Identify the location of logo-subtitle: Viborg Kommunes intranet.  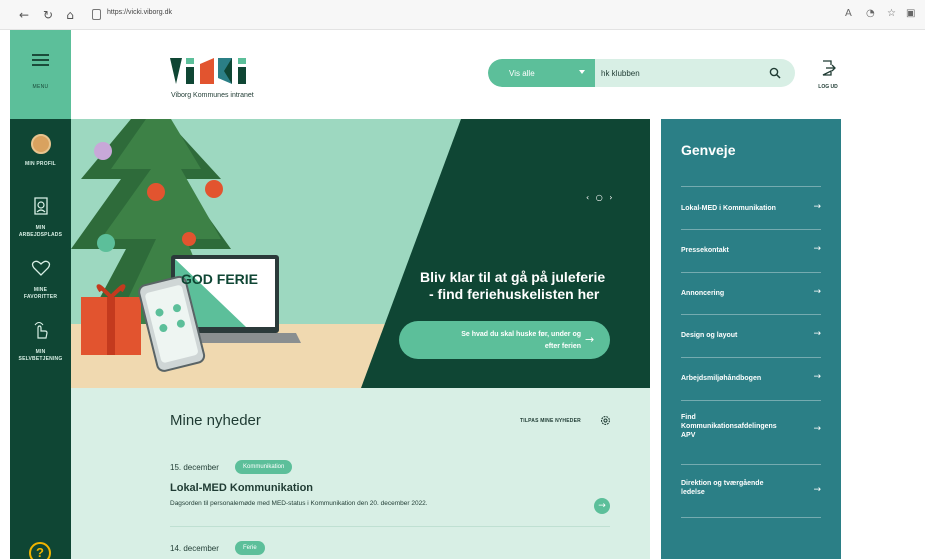
(212, 95).